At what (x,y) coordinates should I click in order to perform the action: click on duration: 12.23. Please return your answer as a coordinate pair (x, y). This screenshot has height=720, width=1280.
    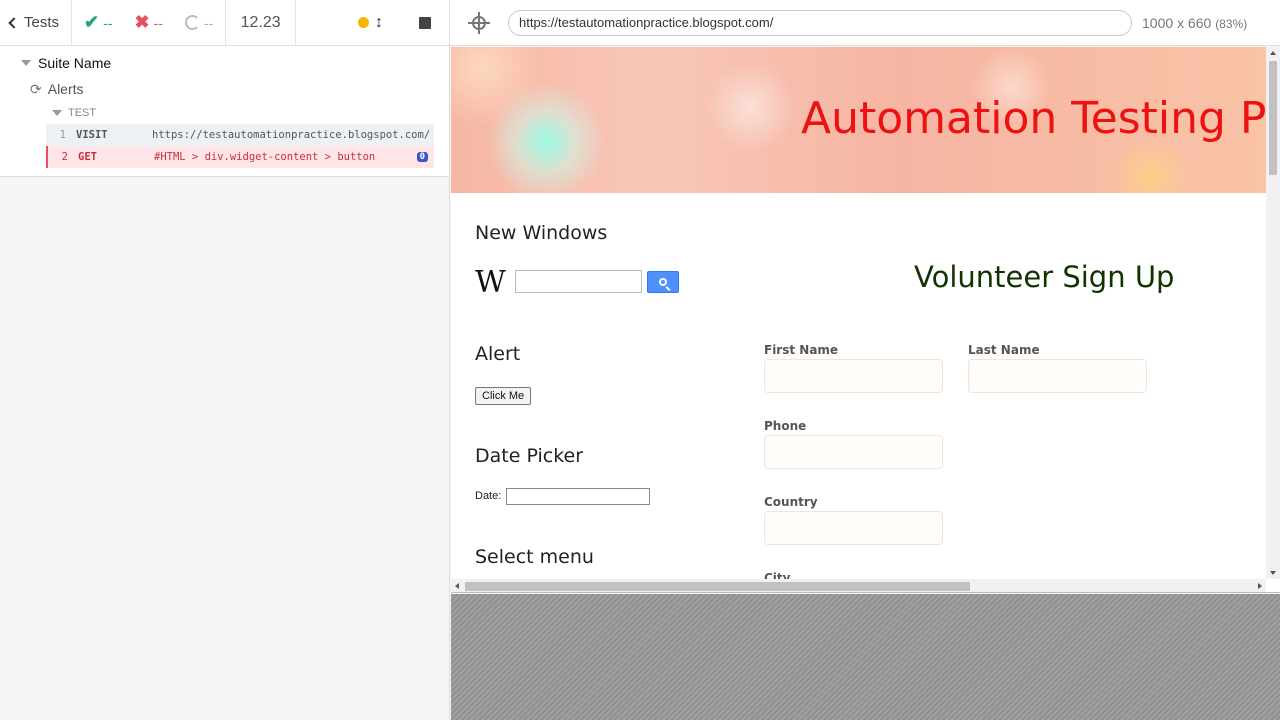
    Looking at the image, I should click on (261, 23).